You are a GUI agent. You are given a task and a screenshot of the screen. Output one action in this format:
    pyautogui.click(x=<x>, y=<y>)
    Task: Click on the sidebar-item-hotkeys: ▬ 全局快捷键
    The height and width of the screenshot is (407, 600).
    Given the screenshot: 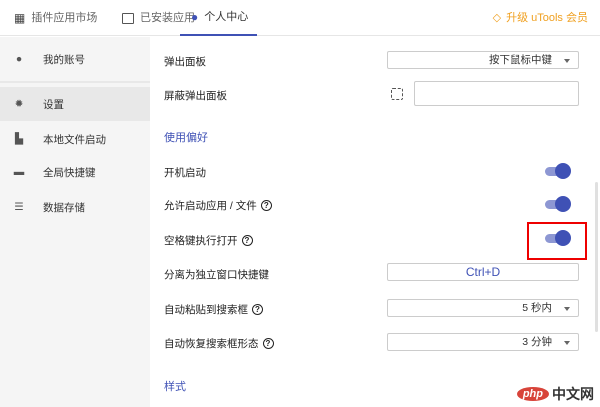 What is the action you would take?
    pyautogui.click(x=75, y=172)
    